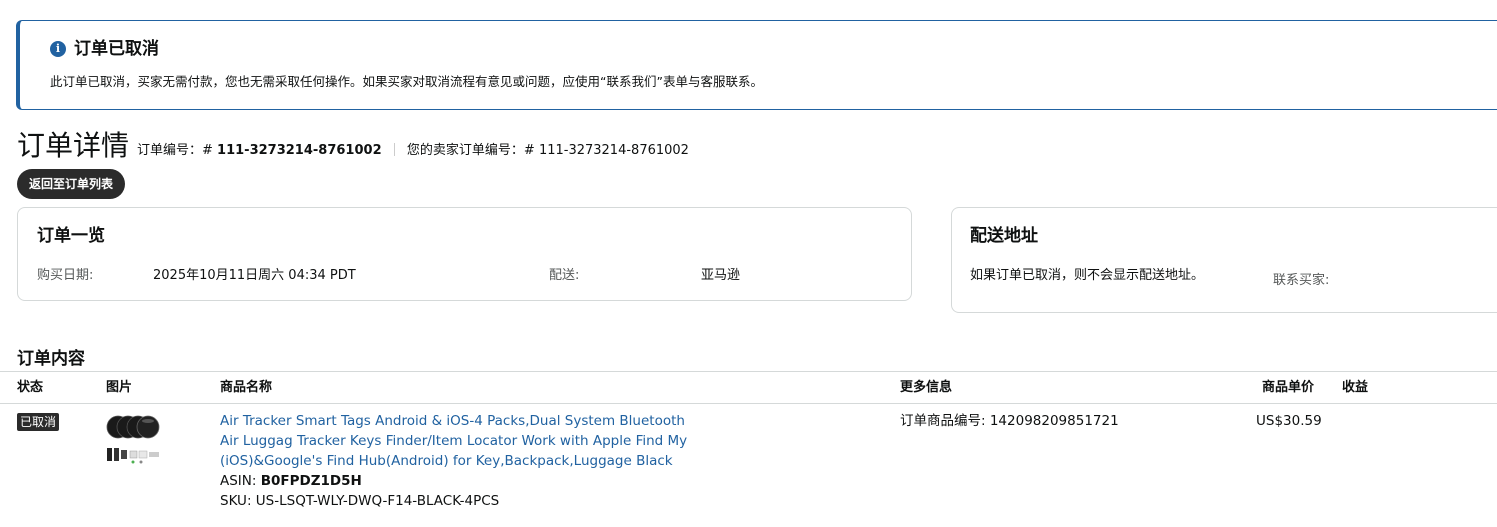 The width and height of the screenshot is (1497, 527). I want to click on unit-price: US$30.59, so click(1289, 421).